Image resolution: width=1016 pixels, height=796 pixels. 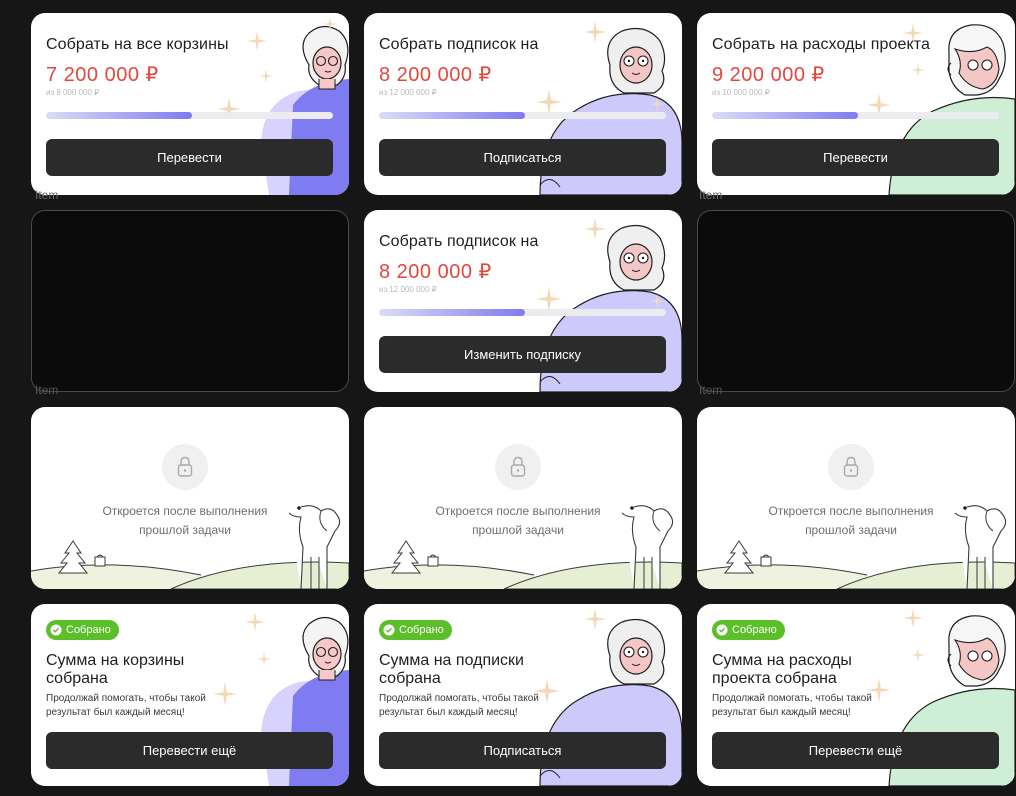 I want to click on card-title: Собрать на все корзины, so click(x=137, y=44).